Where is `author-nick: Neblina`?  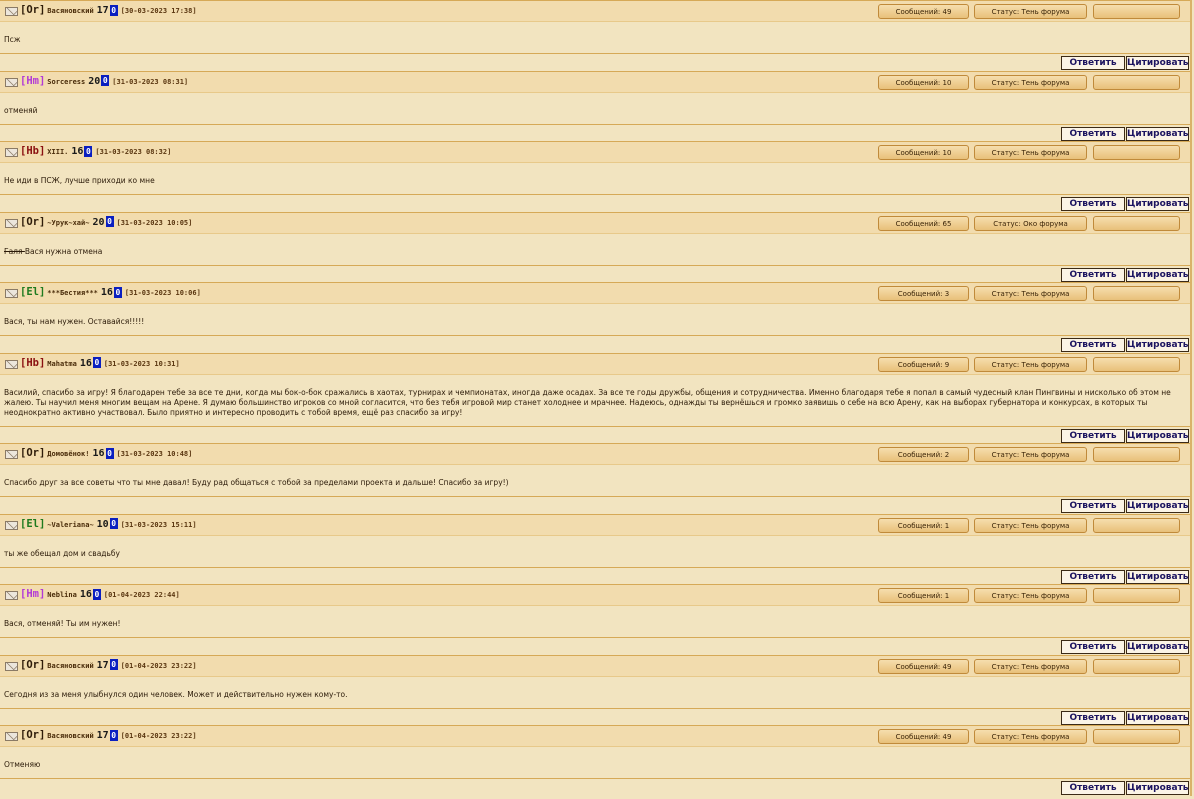 author-nick: Neblina is located at coordinates (62, 595).